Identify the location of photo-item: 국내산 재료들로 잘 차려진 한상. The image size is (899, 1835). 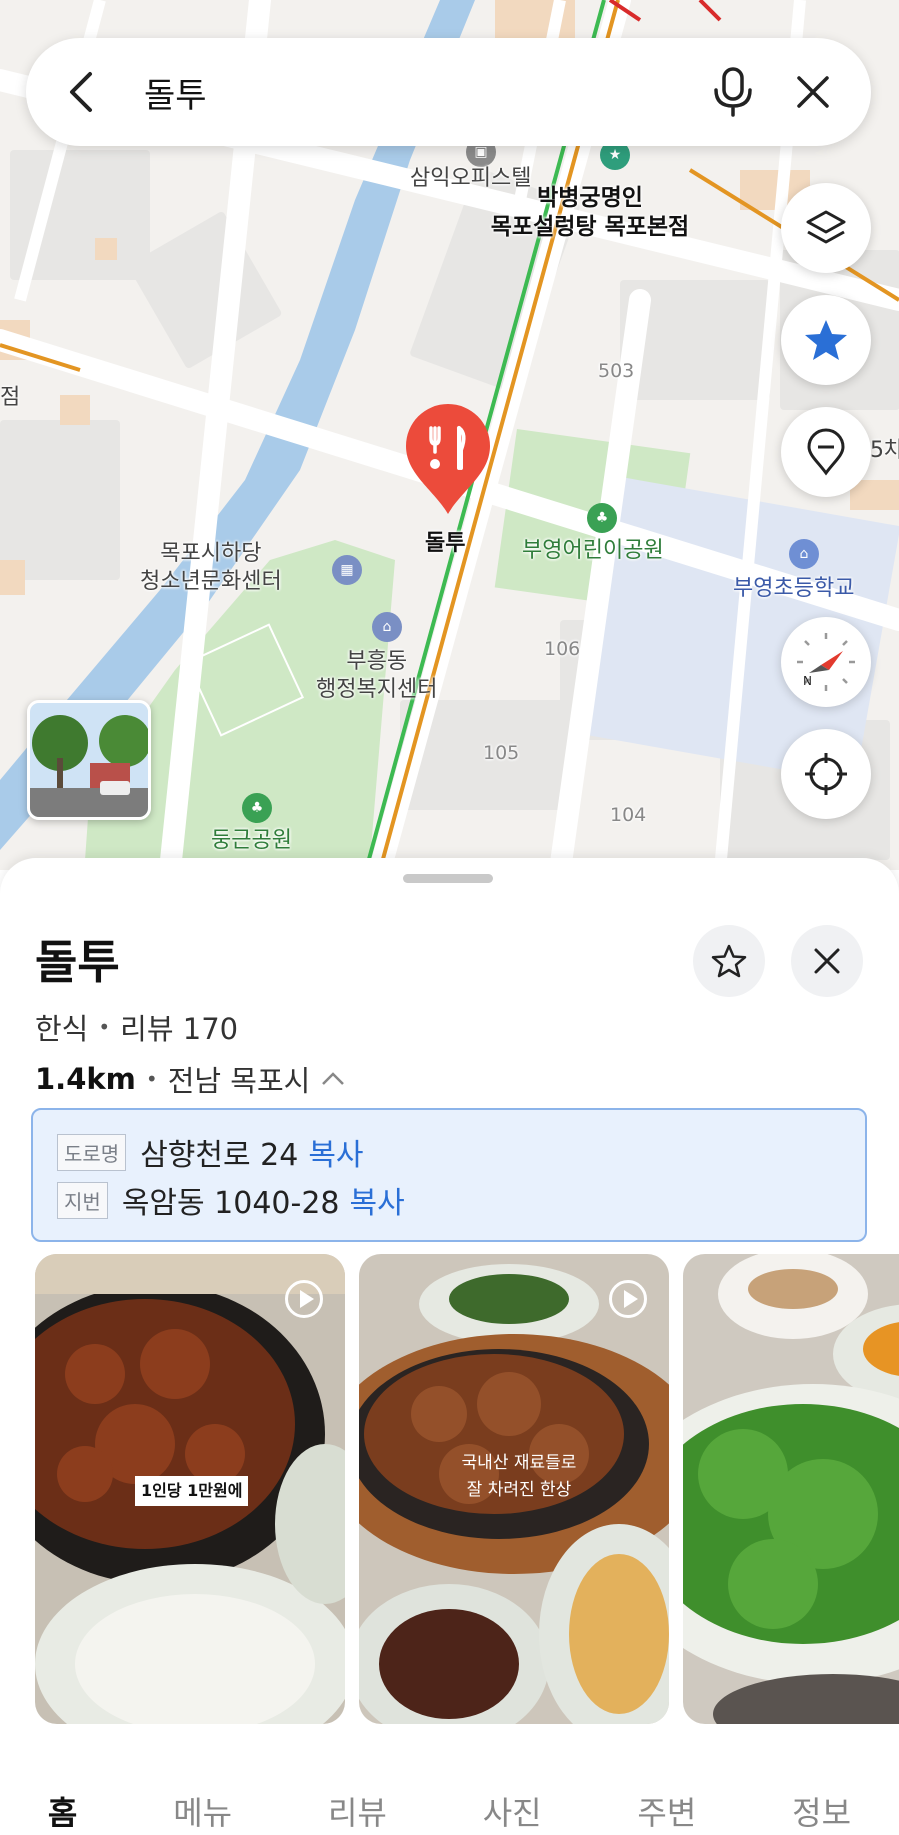
(514, 1489).